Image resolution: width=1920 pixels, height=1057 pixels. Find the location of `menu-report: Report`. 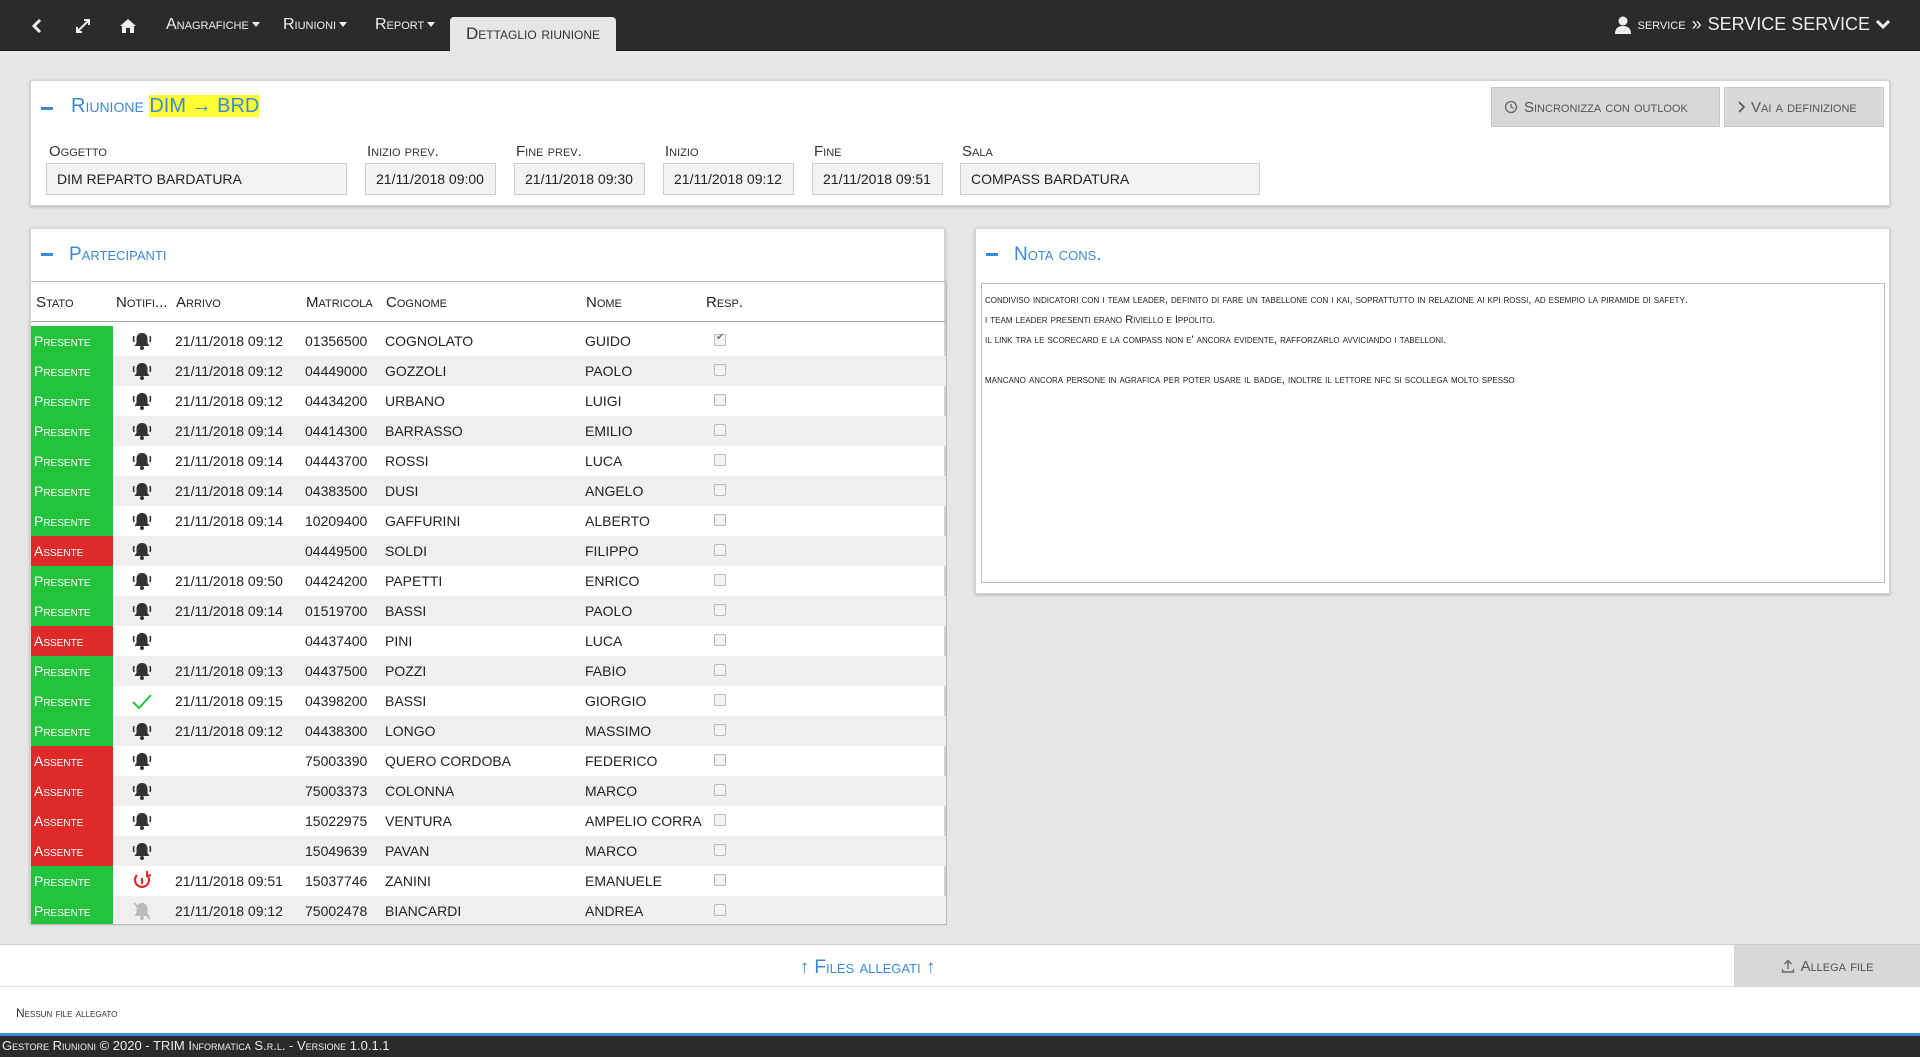

menu-report: Report is located at coordinates (405, 25).